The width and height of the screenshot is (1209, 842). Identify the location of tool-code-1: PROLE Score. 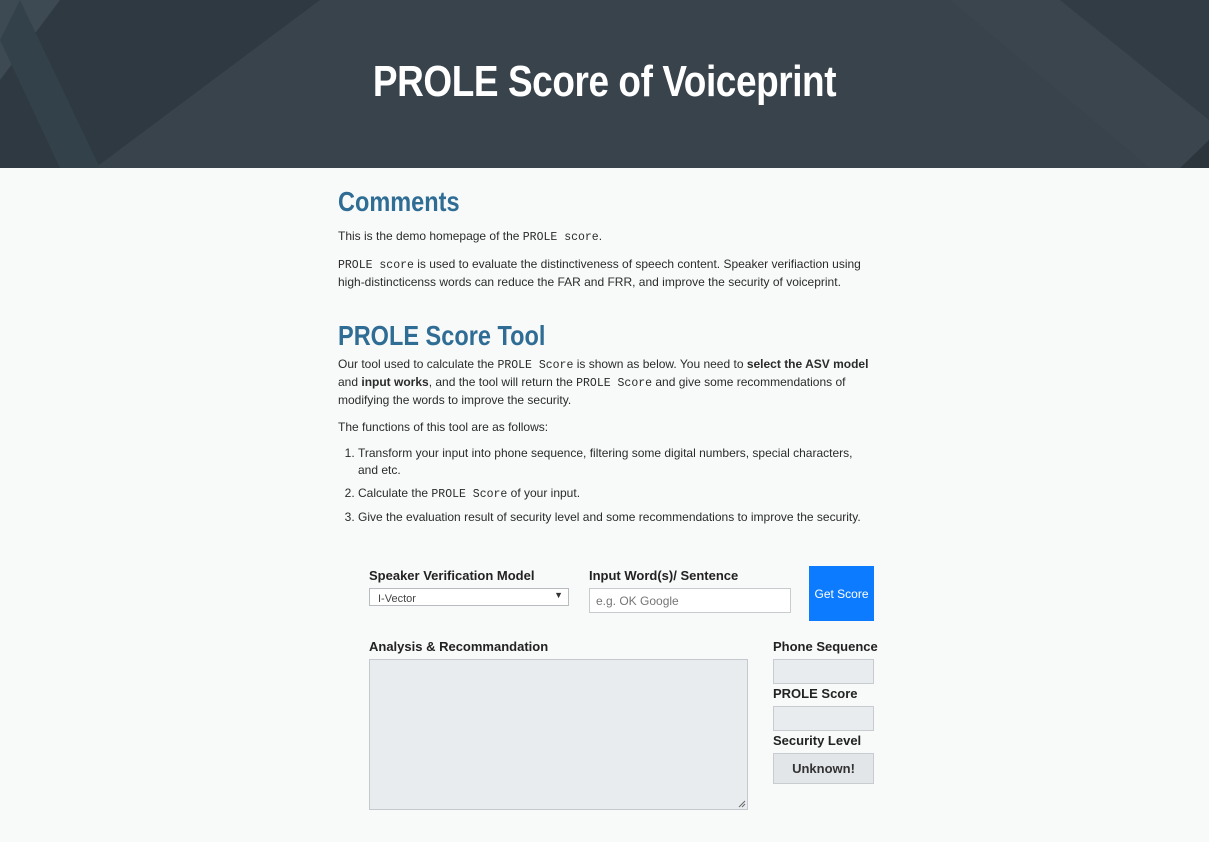
(535, 365).